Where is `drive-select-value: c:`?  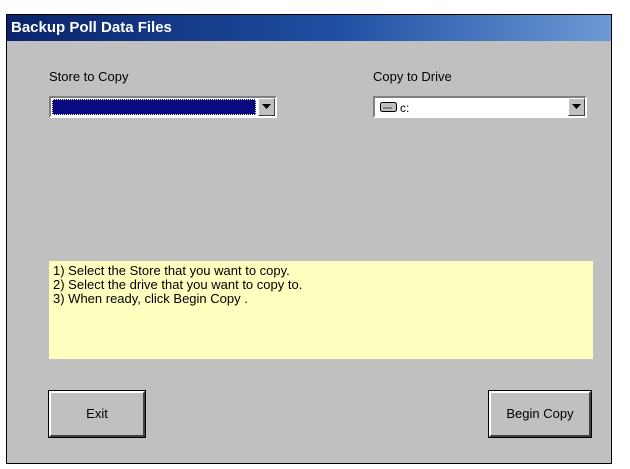
drive-select-value: c: is located at coordinates (471, 107).